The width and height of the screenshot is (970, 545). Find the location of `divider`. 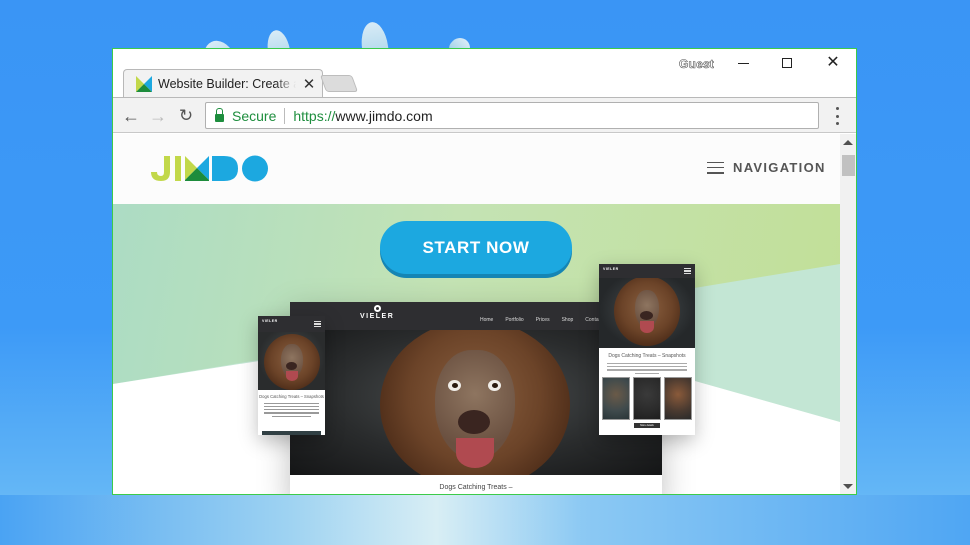

divider is located at coordinates (285, 115).